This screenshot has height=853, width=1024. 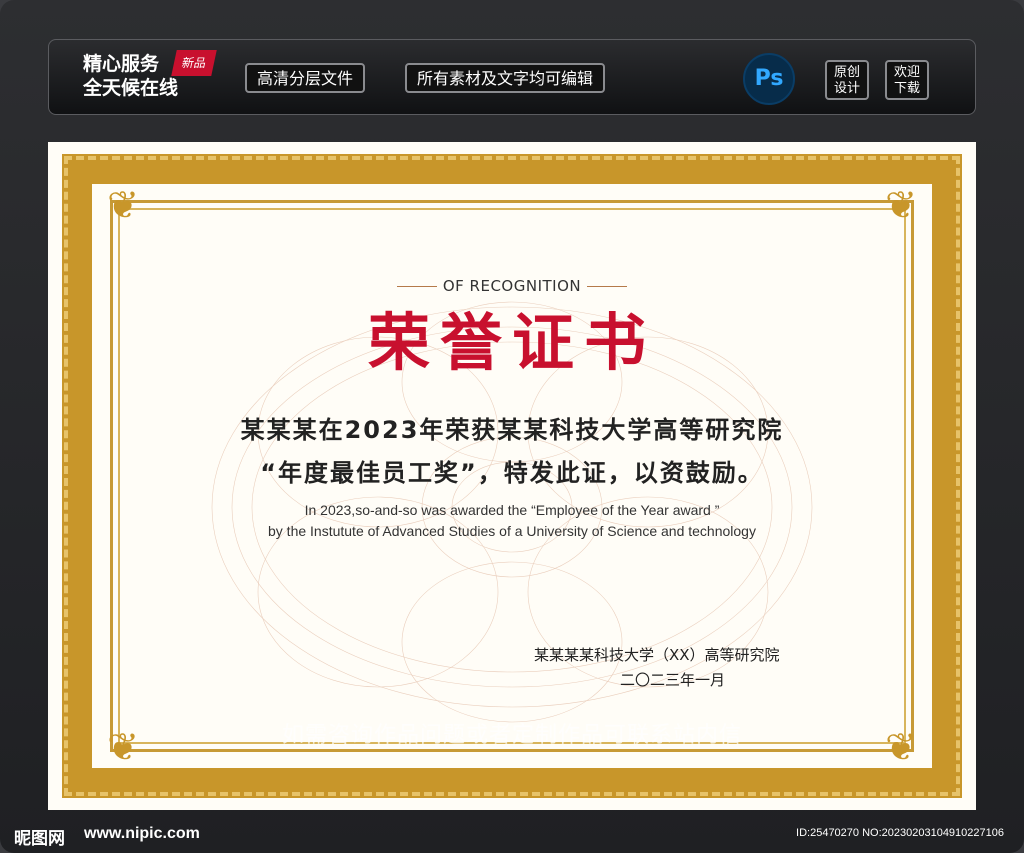 What do you see at coordinates (512, 473) in the screenshot?
I see `certificate-body-line-2: “年度最佳员工奖”，特发此证，以资鼓励。` at bounding box center [512, 473].